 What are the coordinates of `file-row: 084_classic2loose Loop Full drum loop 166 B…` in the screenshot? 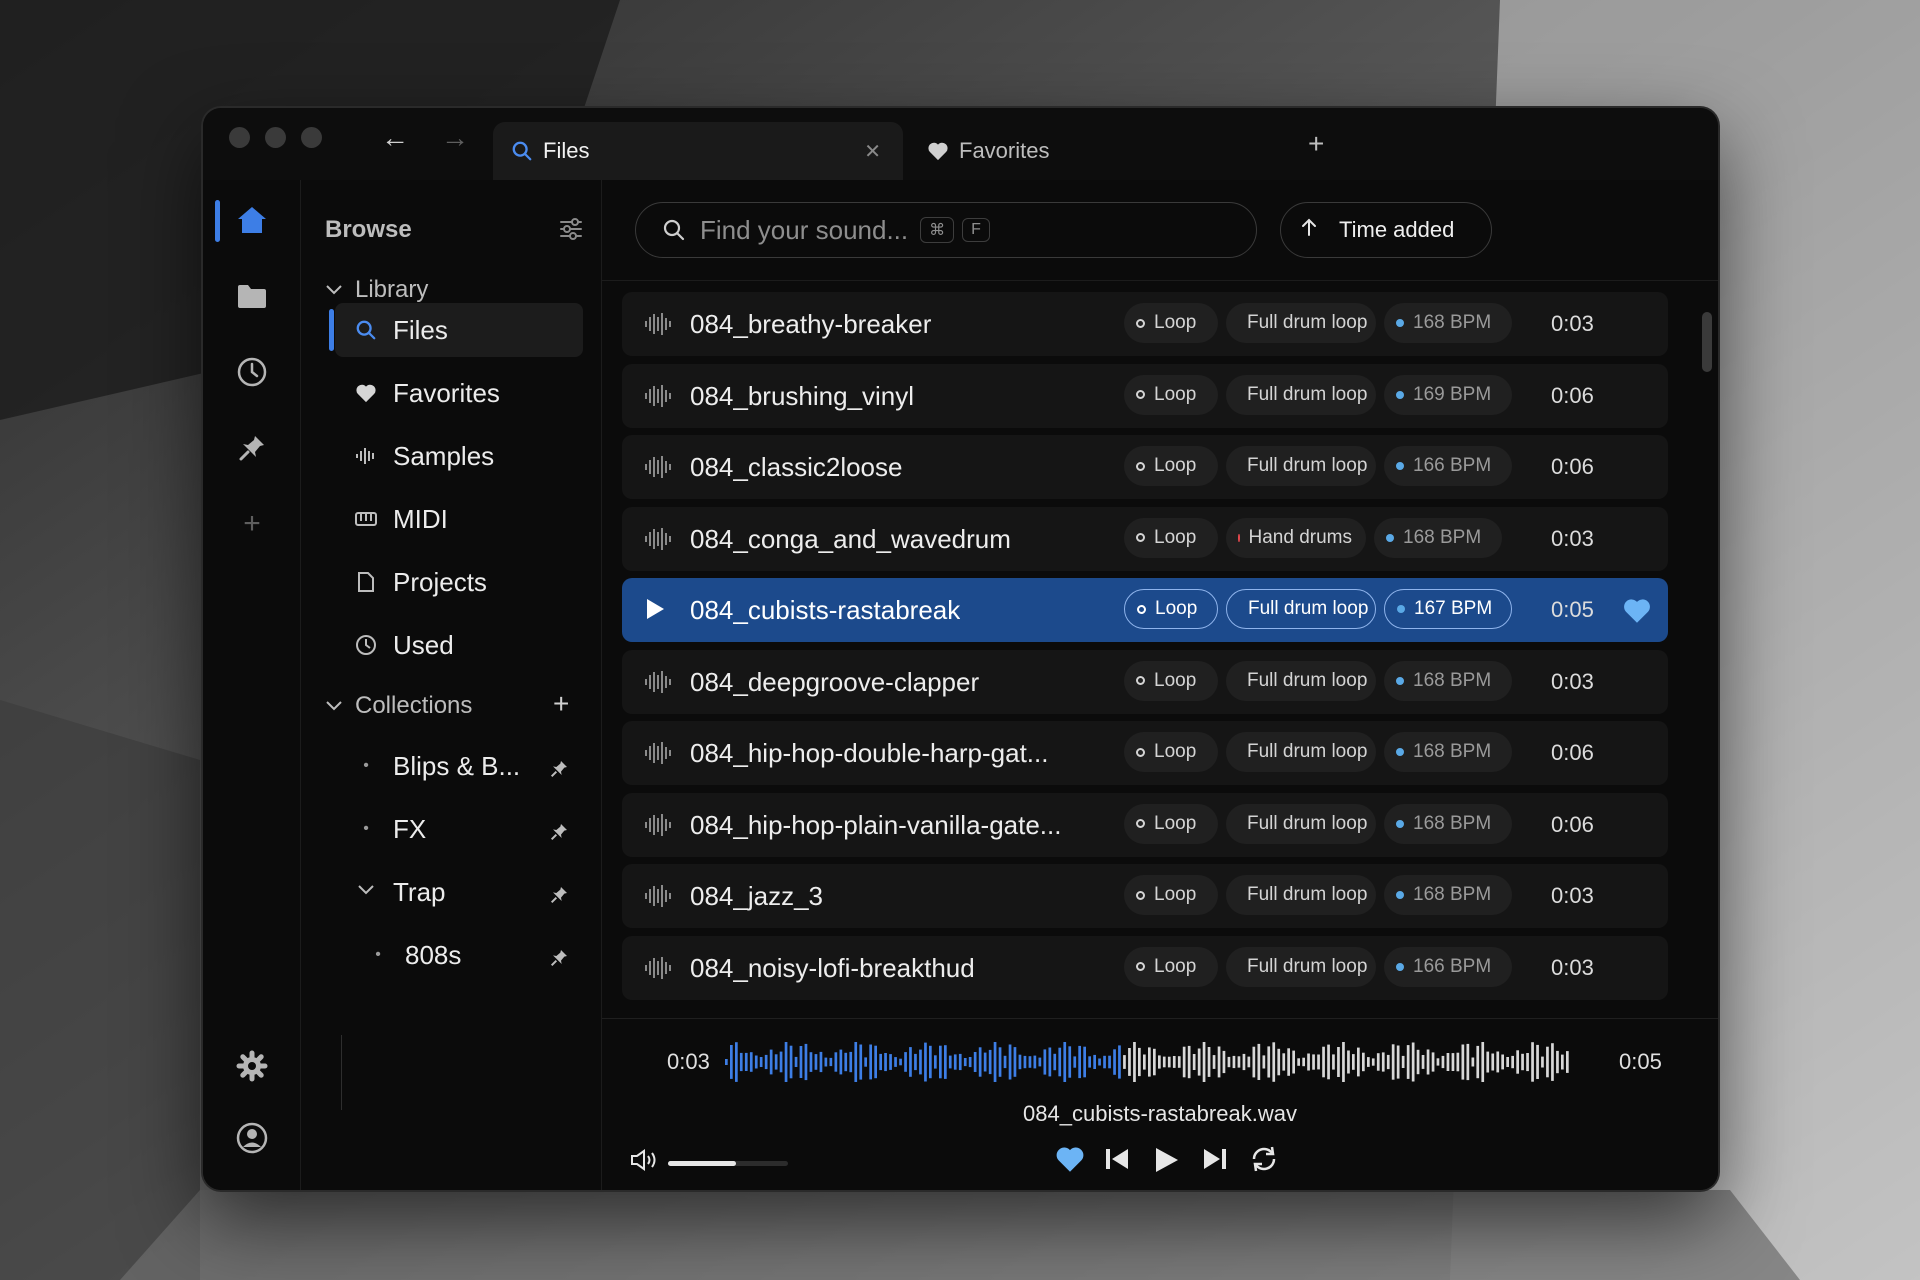 It's located at (1145, 467).